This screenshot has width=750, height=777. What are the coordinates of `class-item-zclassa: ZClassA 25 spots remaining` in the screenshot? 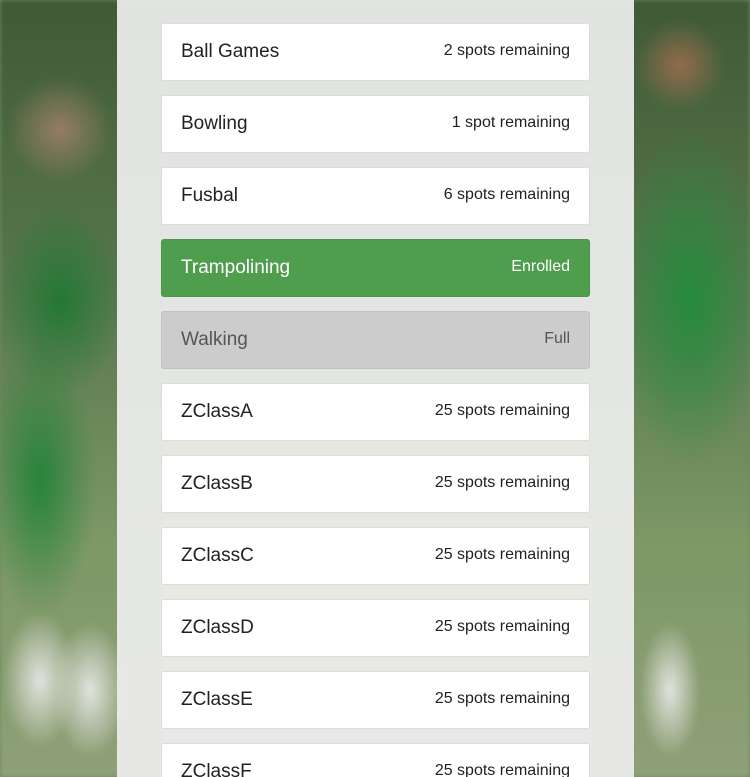 It's located at (375, 412).